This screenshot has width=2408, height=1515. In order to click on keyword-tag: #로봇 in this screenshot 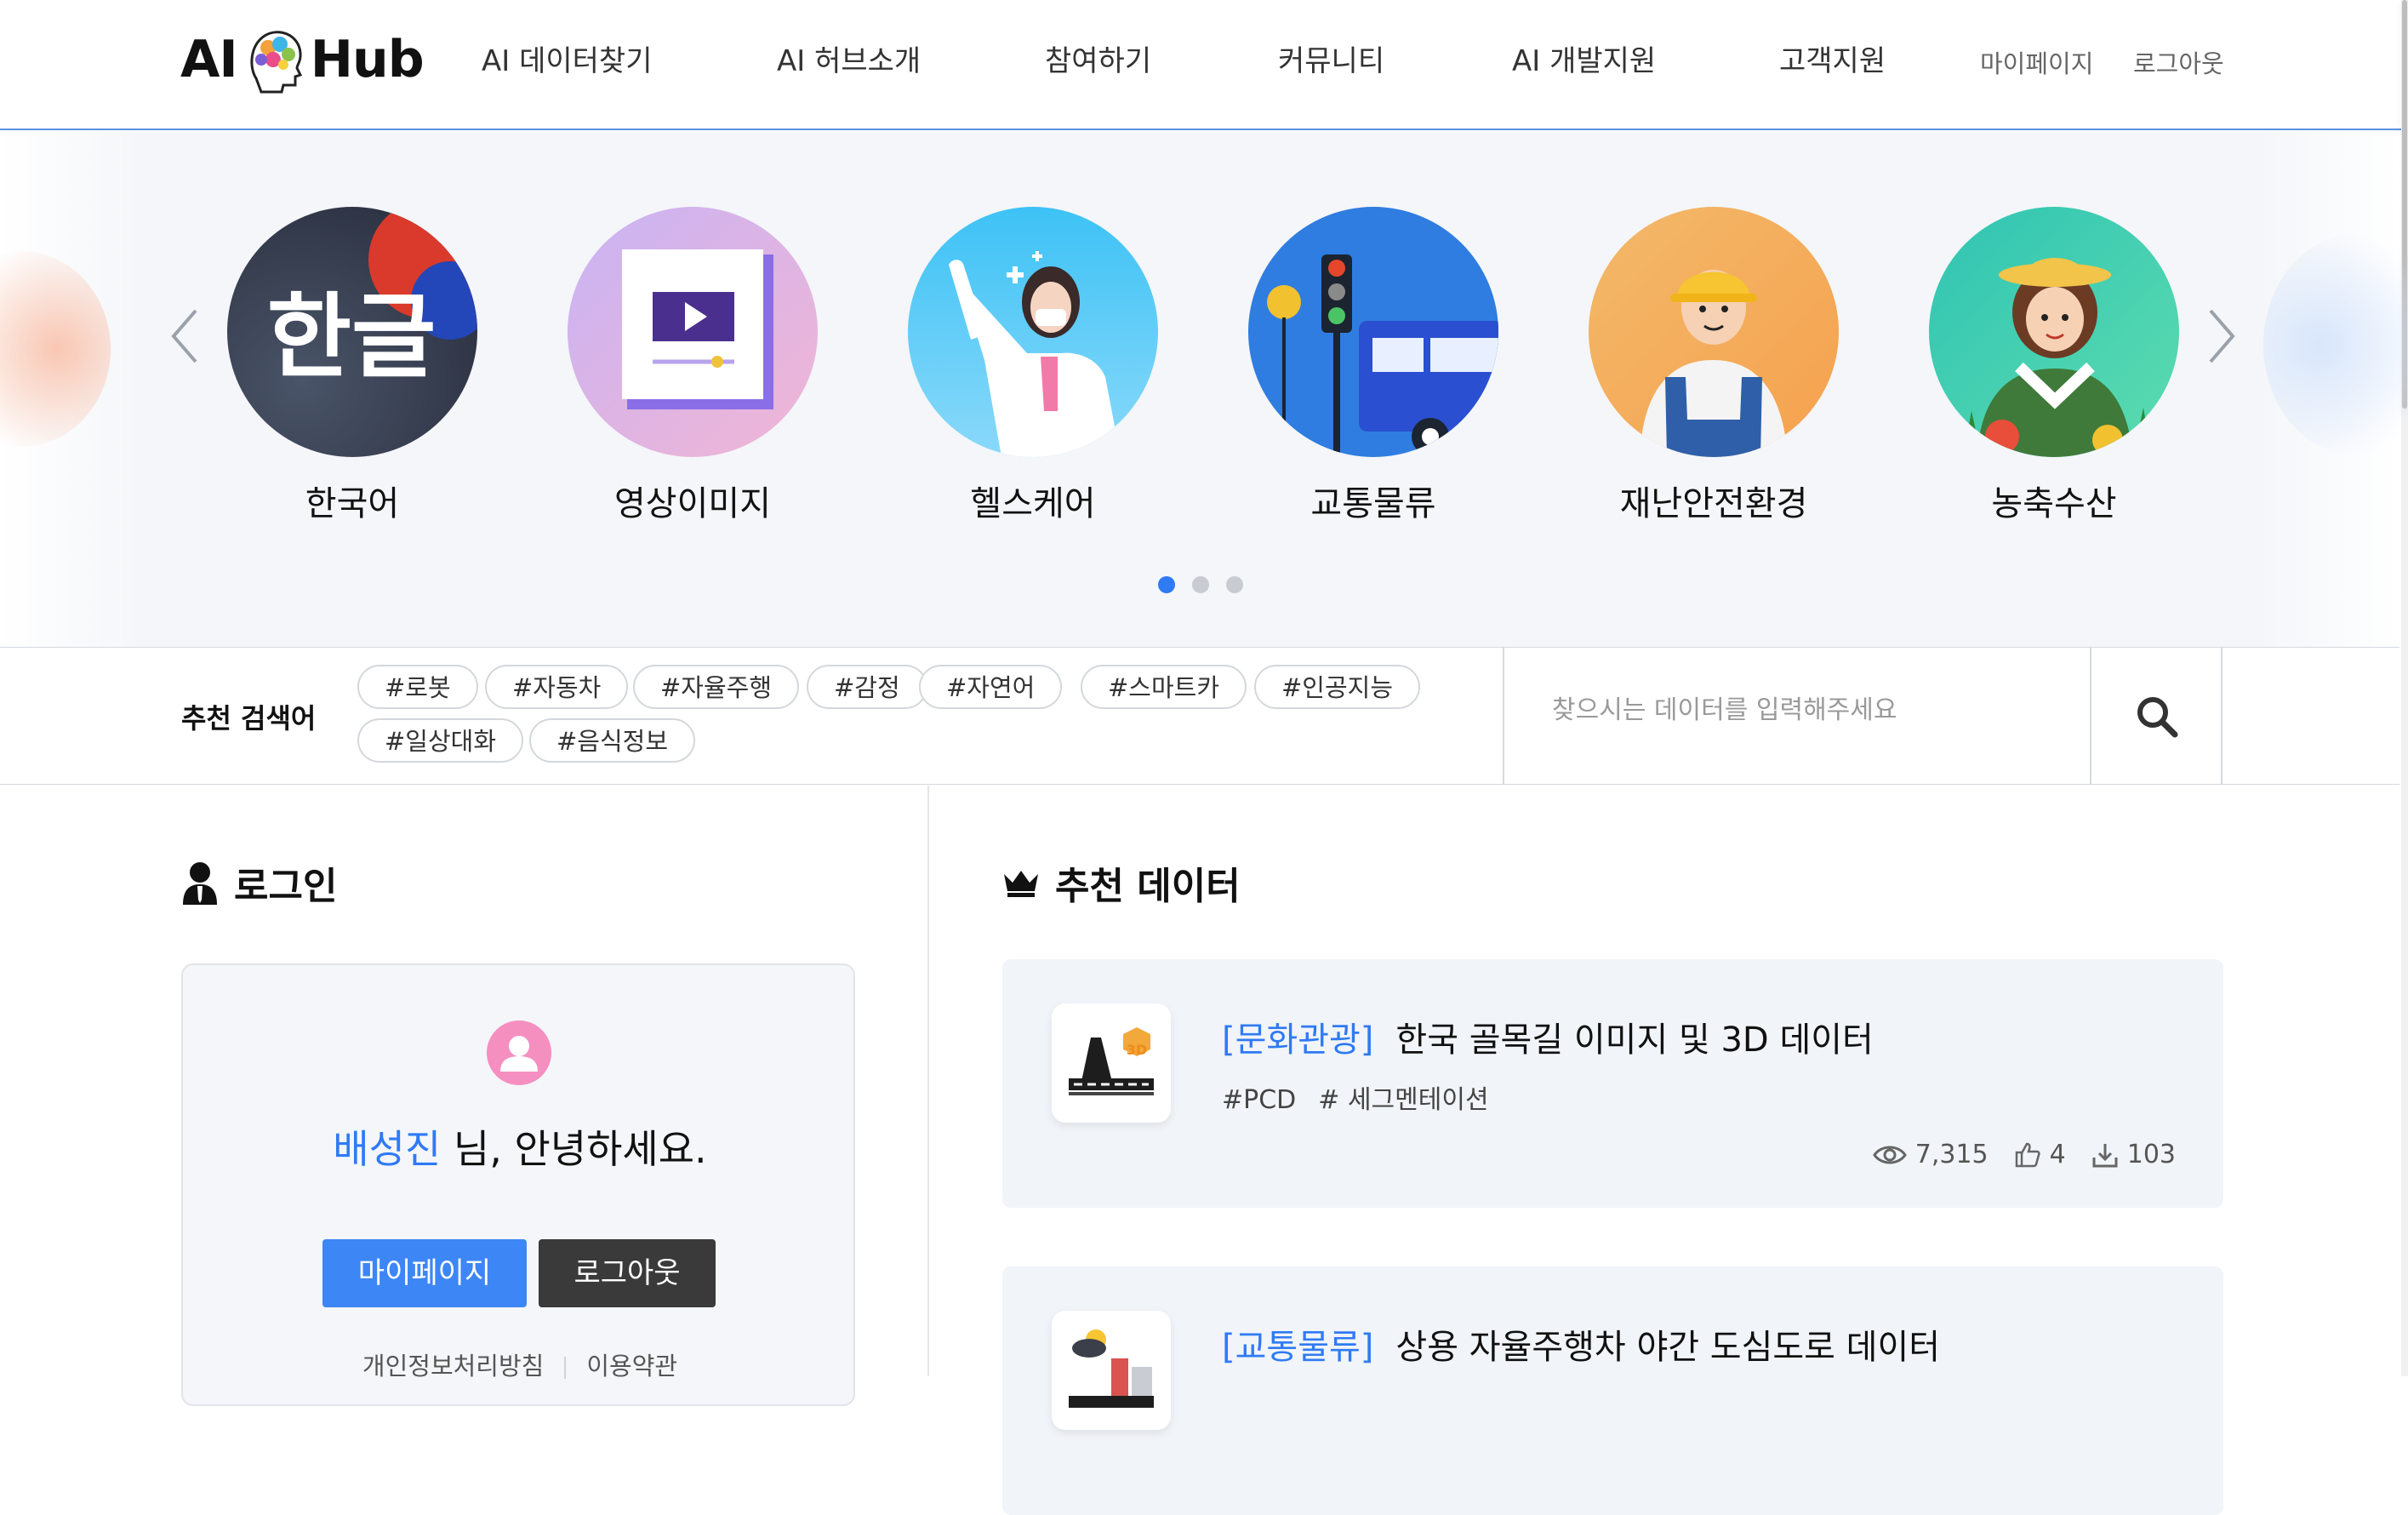, I will do `click(417, 687)`.